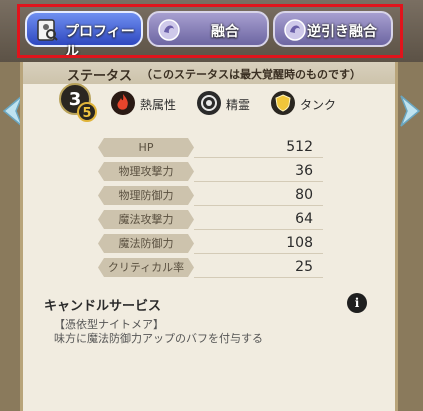 Image resolution: width=423 pixels, height=411 pixels. Describe the element at coordinates (209, 103) in the screenshot. I see `spirit-icon` at that location.